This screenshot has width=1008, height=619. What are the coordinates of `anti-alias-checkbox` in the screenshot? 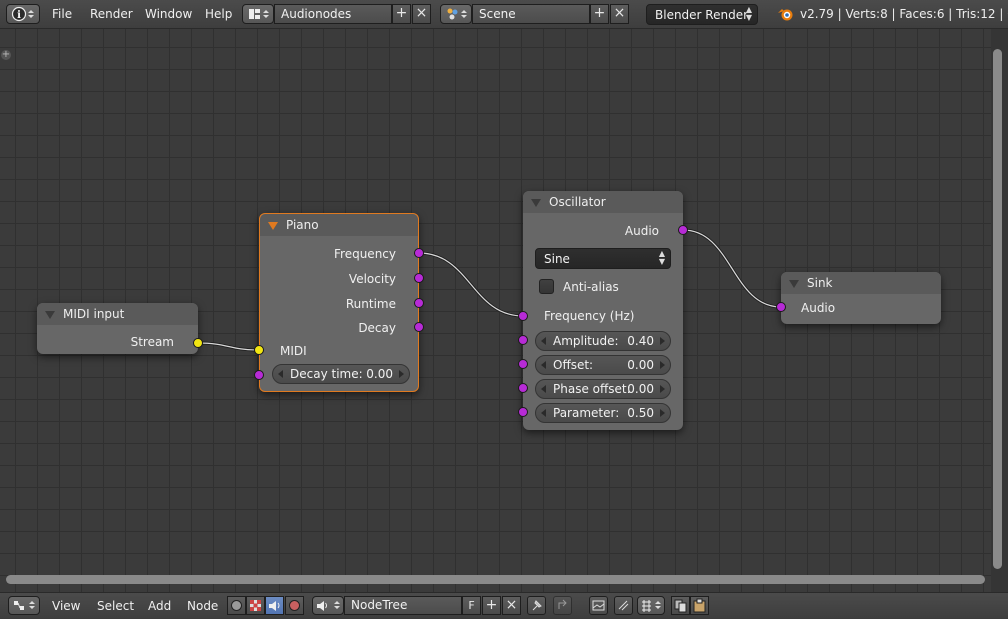 It's located at (546, 286).